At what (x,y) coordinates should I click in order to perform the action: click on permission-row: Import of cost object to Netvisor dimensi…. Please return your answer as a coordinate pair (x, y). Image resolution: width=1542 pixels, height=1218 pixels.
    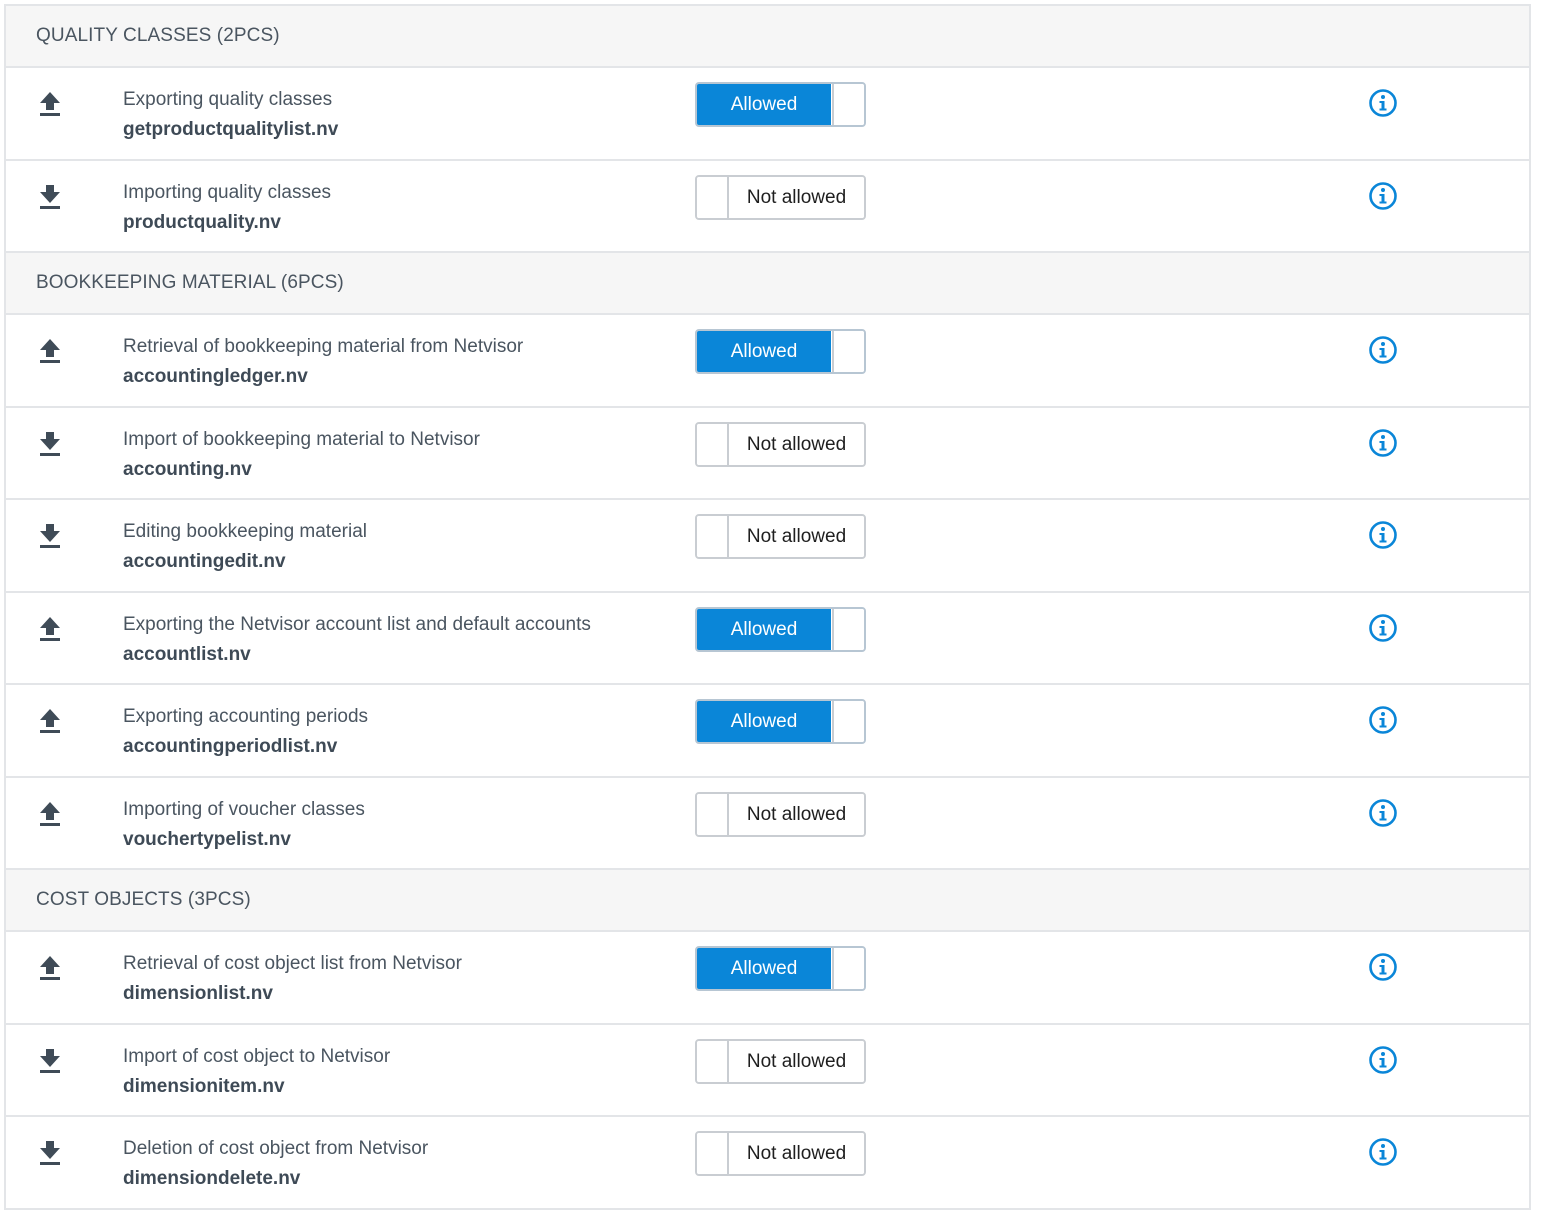
    Looking at the image, I should click on (767, 1070).